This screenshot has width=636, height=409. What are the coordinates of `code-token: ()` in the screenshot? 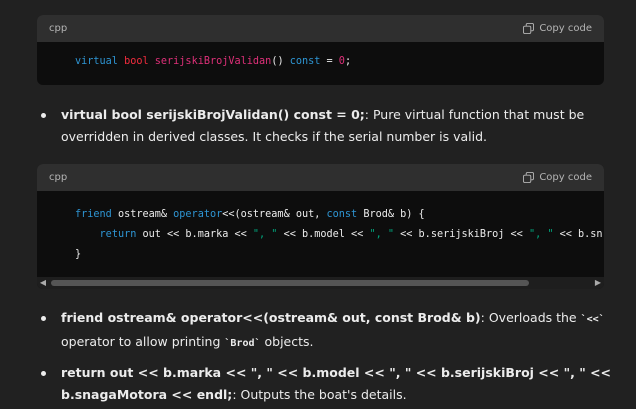 It's located at (280, 61).